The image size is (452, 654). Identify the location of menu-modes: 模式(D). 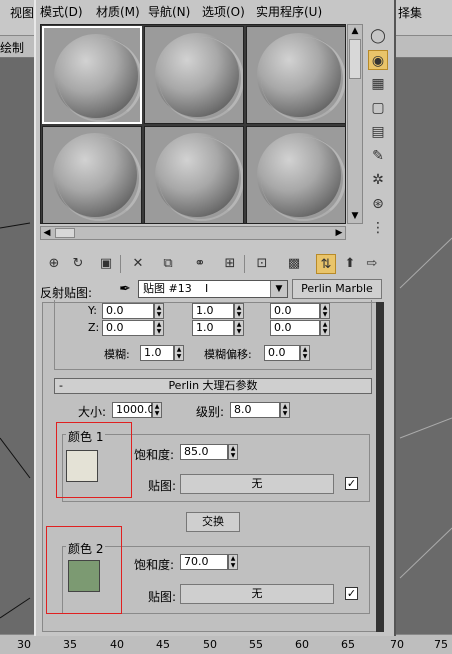
(61, 11).